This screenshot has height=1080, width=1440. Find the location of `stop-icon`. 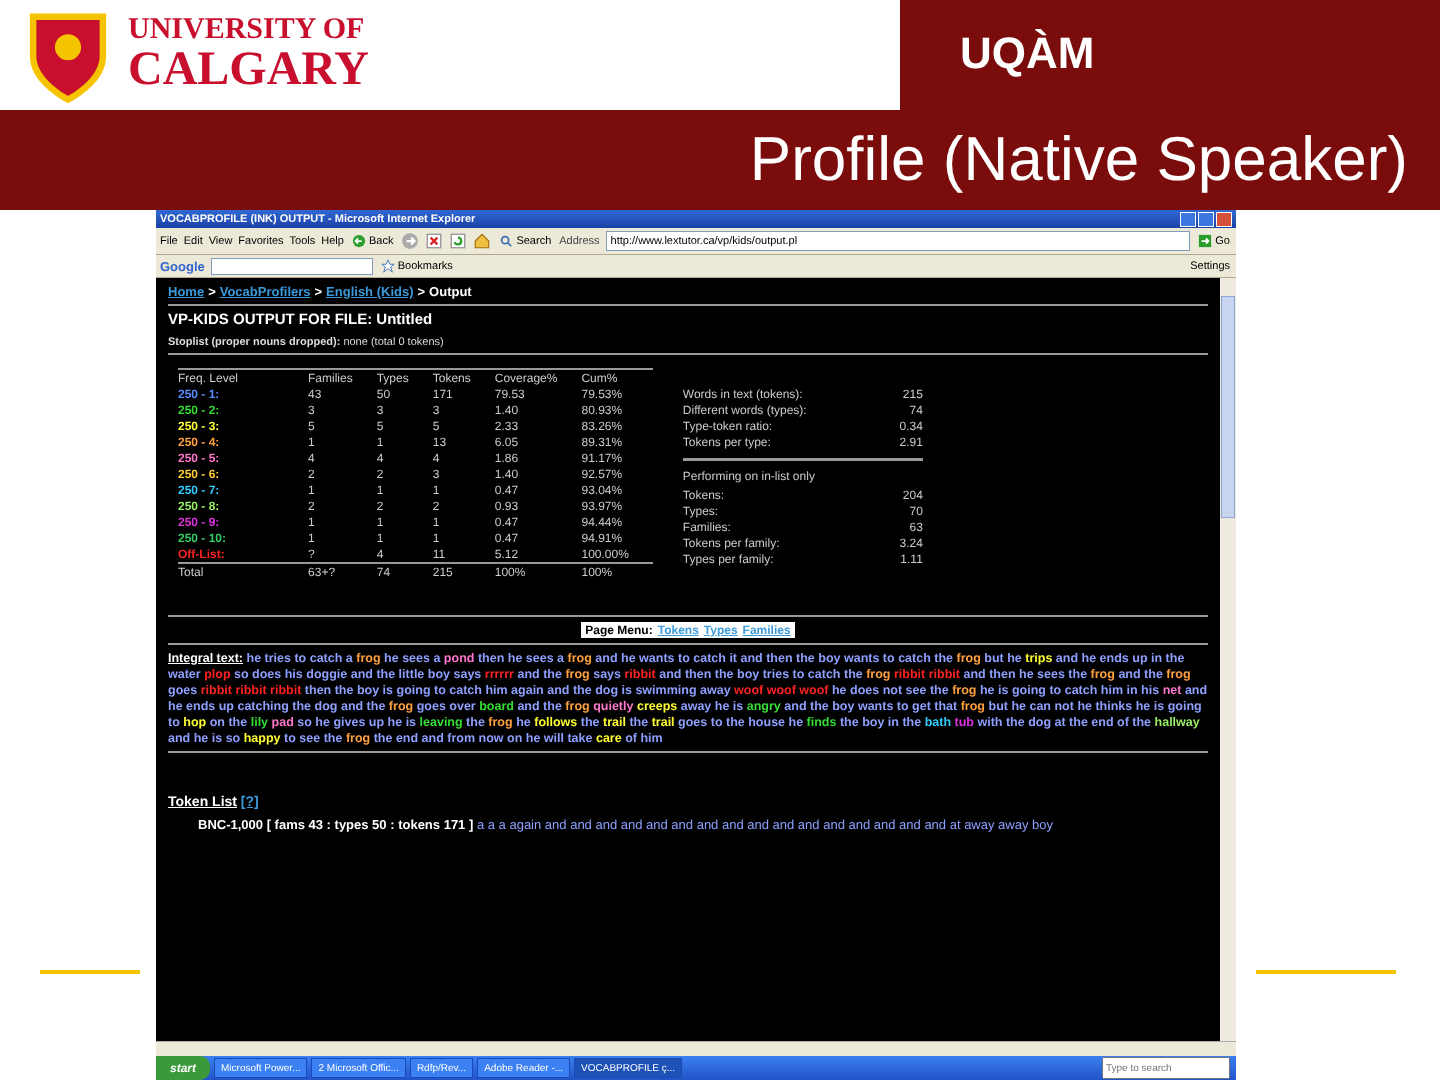

stop-icon is located at coordinates (434, 241).